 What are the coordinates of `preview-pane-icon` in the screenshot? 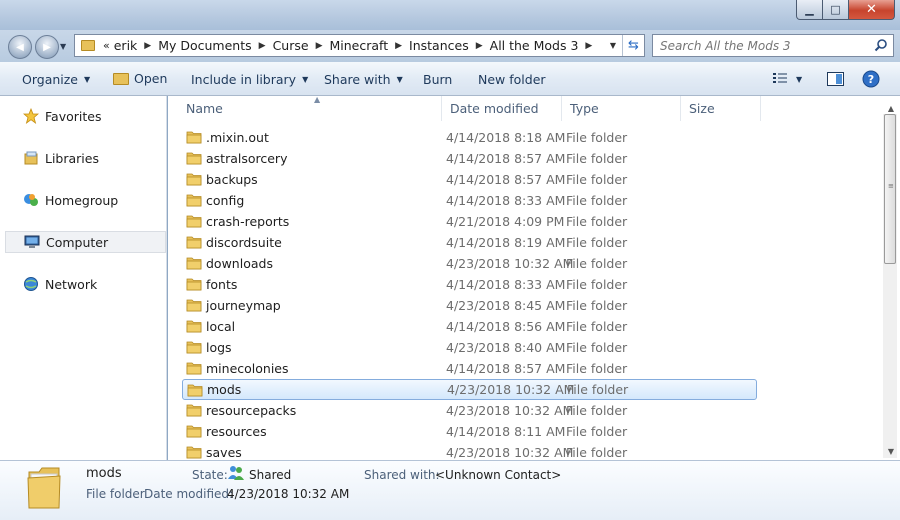 It's located at (835, 79).